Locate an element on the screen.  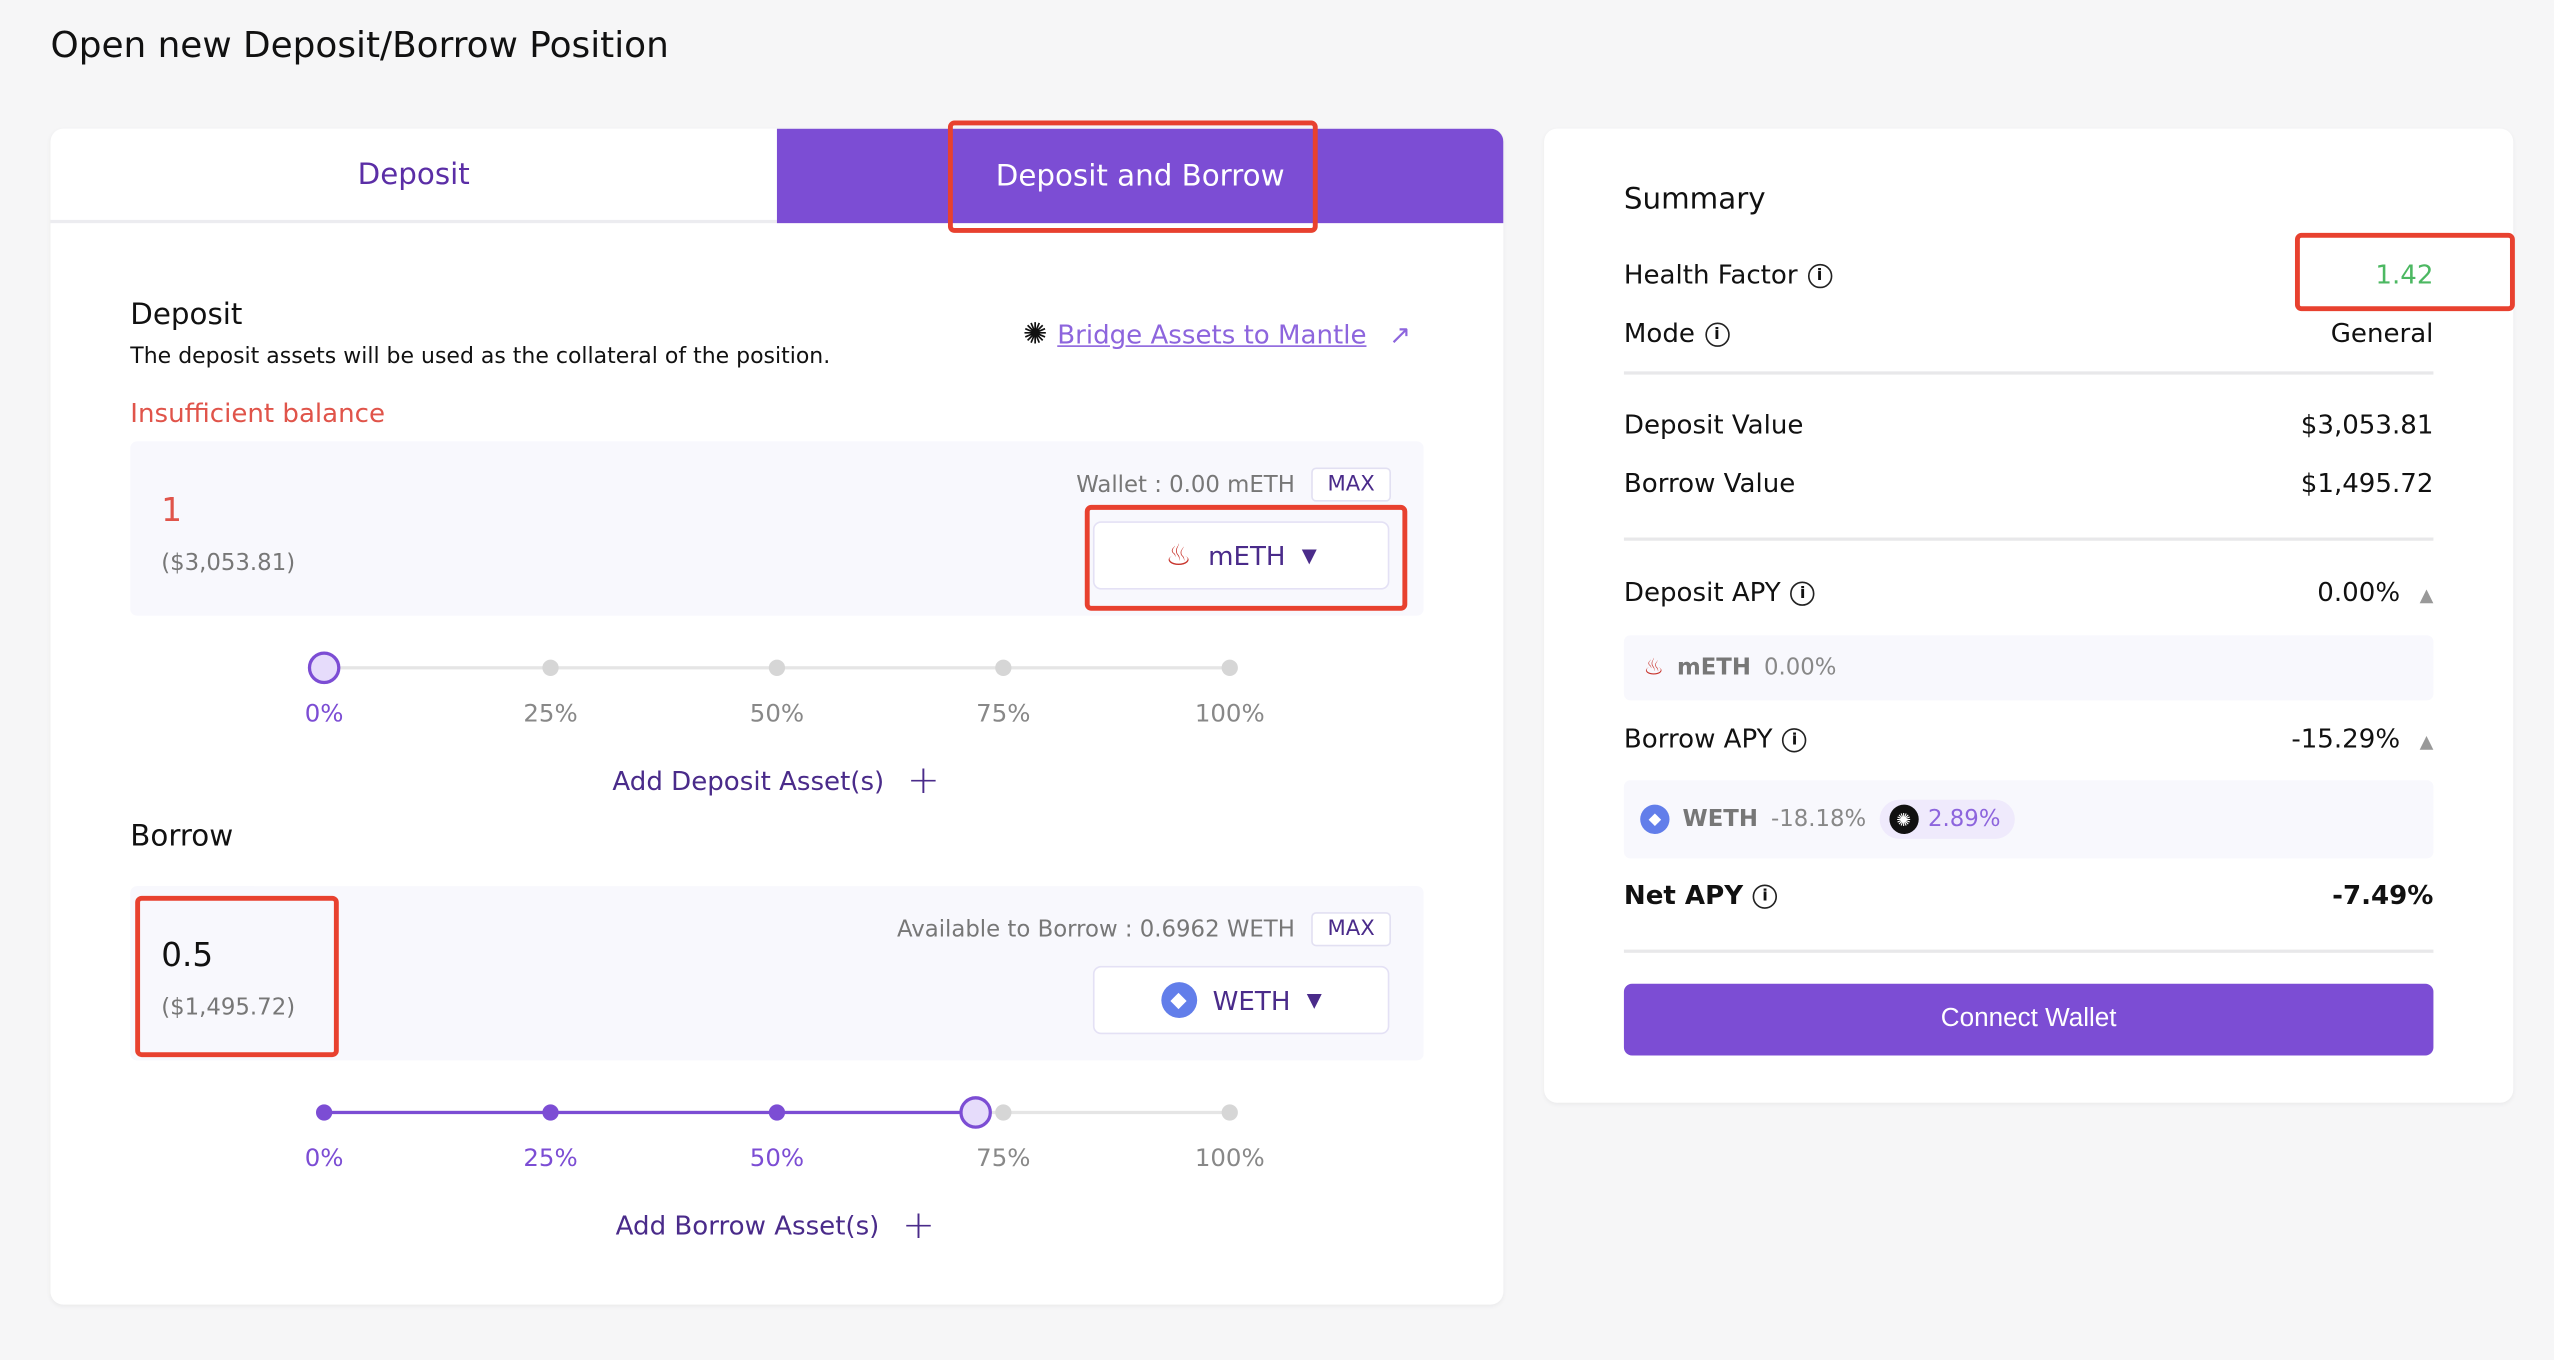
borrow-max-button: MAX is located at coordinates (1351, 929).